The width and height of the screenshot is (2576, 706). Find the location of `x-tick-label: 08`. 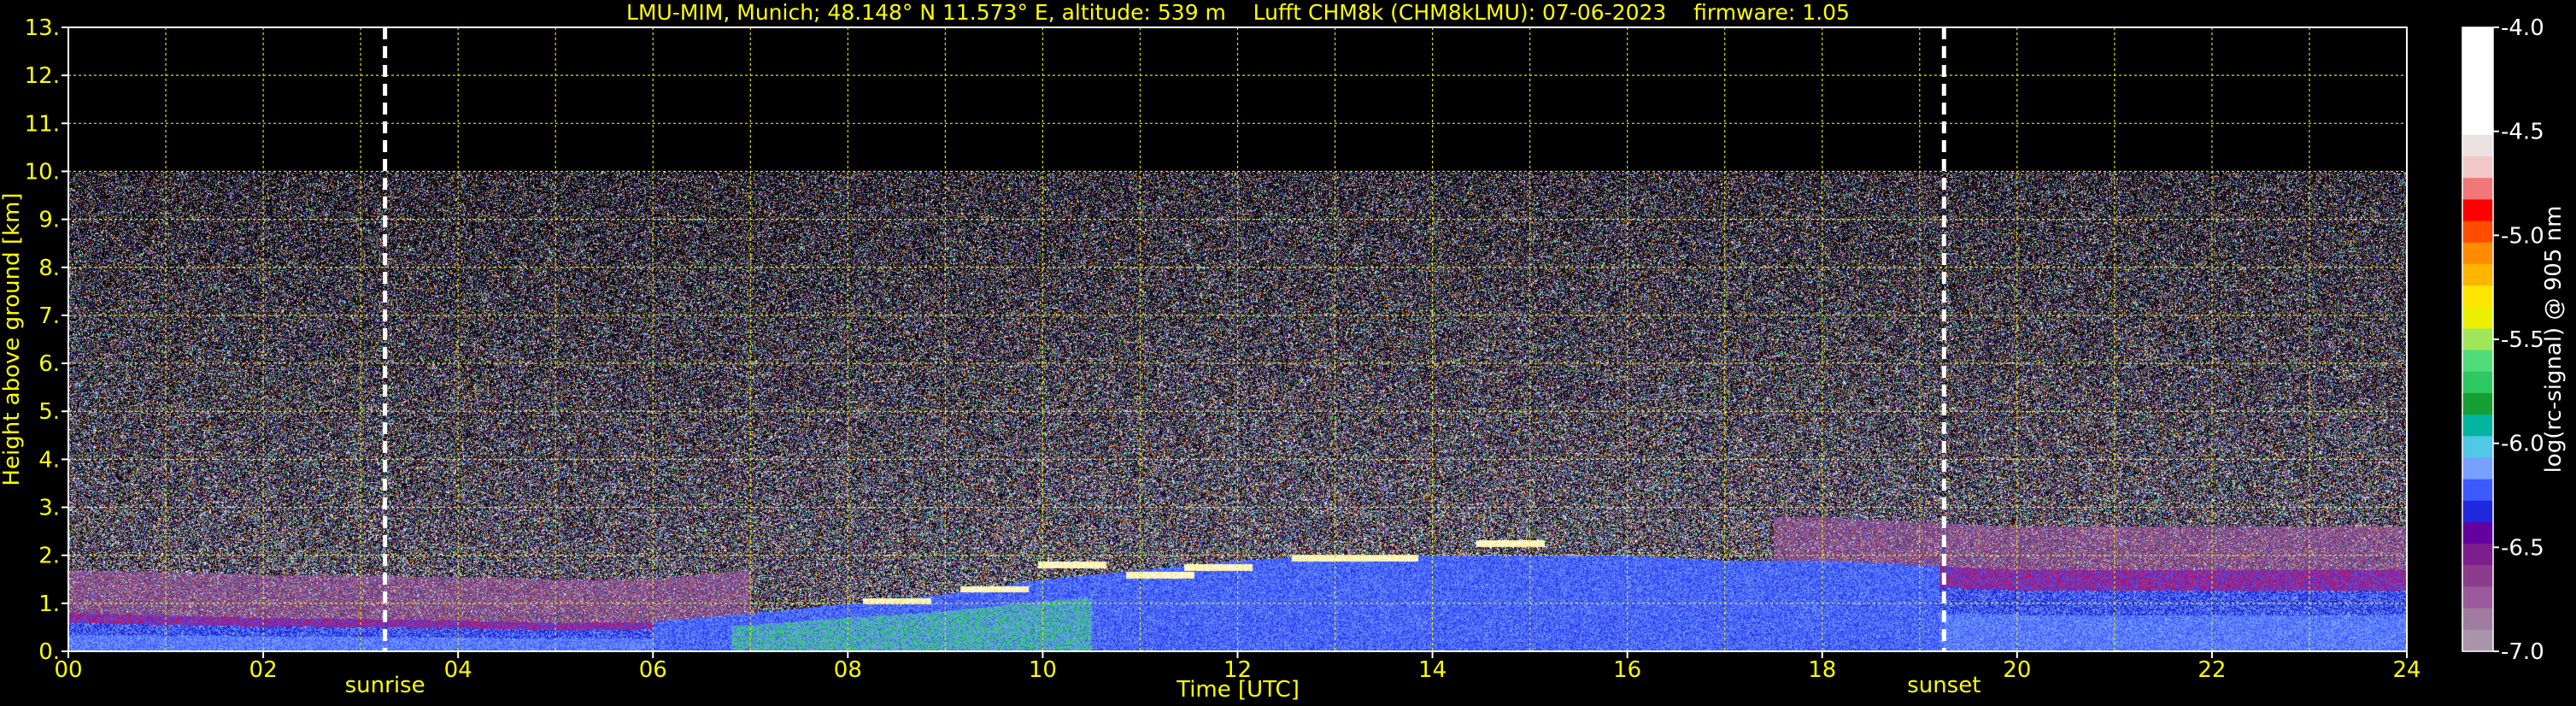

x-tick-label: 08 is located at coordinates (848, 670).